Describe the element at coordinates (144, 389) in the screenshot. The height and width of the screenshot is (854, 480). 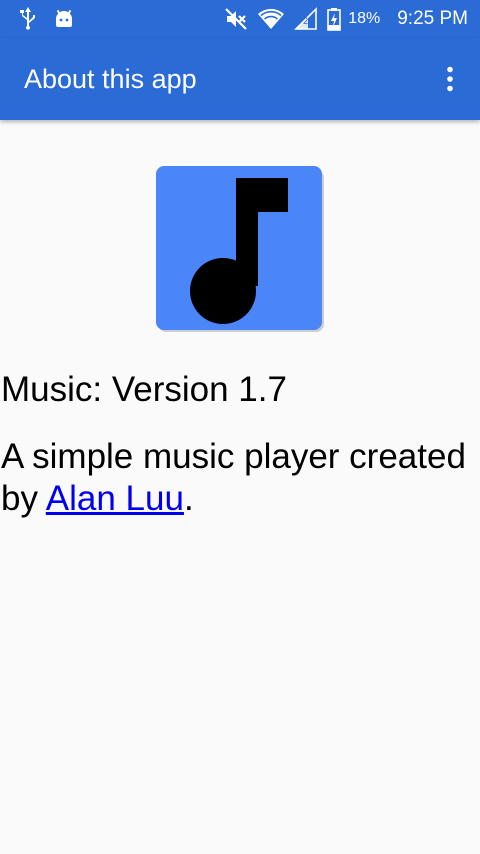
I see `version-text: Music: Version 1.7` at that location.